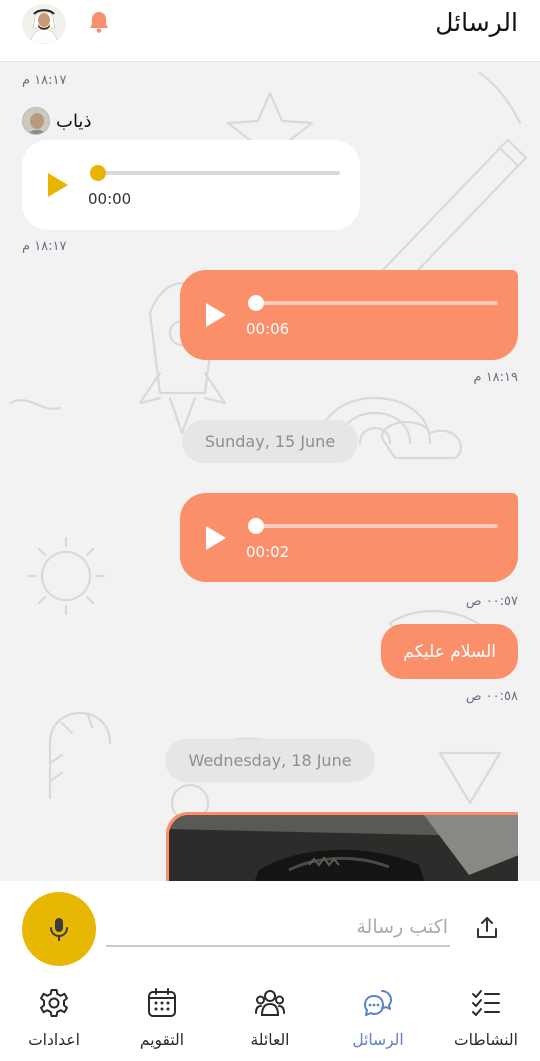 The image size is (540, 1061). Describe the element at coordinates (378, 1003) in the screenshot. I see `chat-icon` at that location.